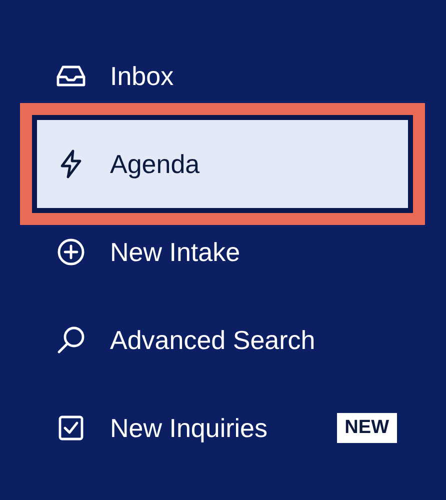 Image resolution: width=446 pixels, height=500 pixels. I want to click on search-icon, so click(71, 340).